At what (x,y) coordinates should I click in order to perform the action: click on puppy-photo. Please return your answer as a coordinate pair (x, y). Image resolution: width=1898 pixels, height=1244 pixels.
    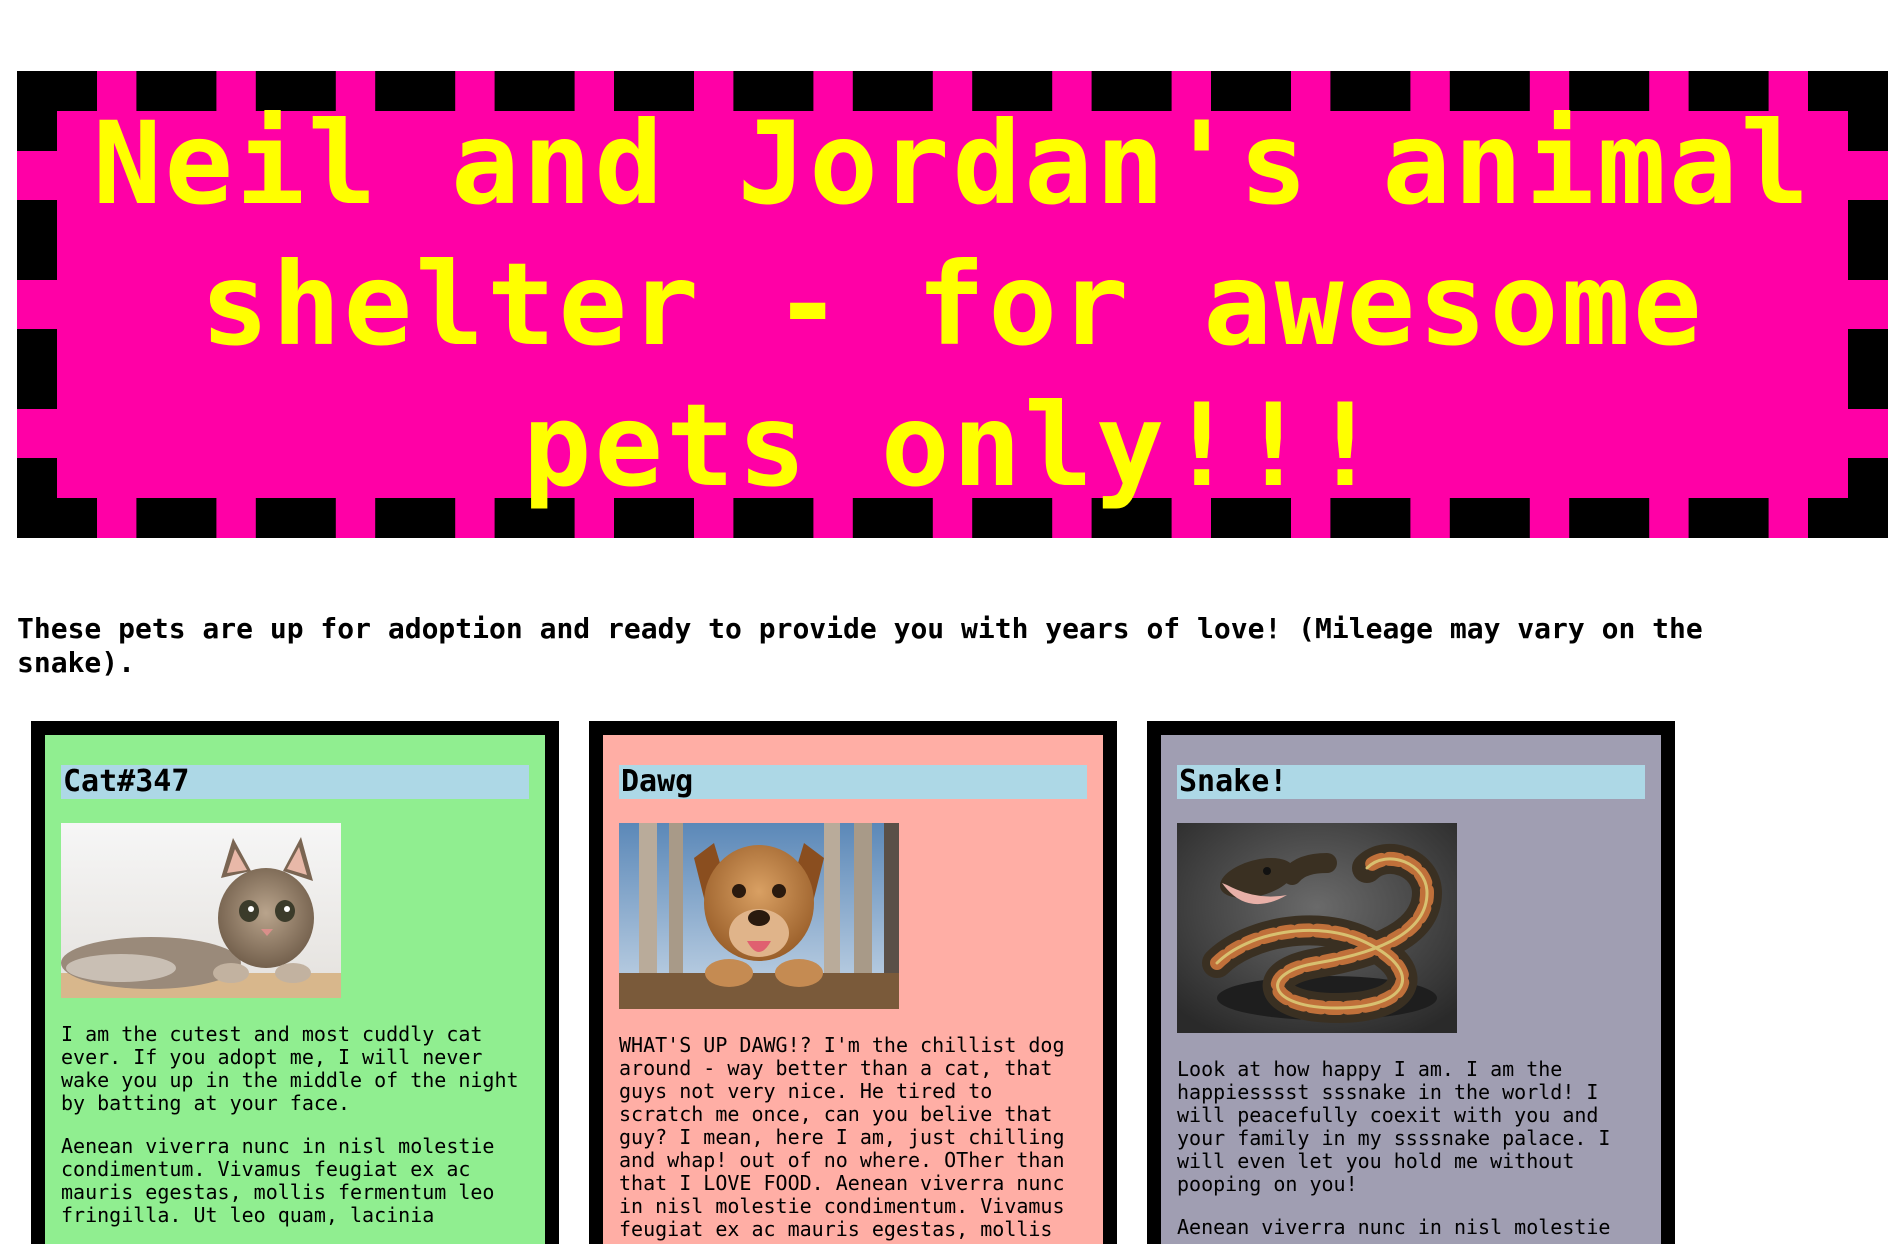
    Looking at the image, I should click on (759, 916).